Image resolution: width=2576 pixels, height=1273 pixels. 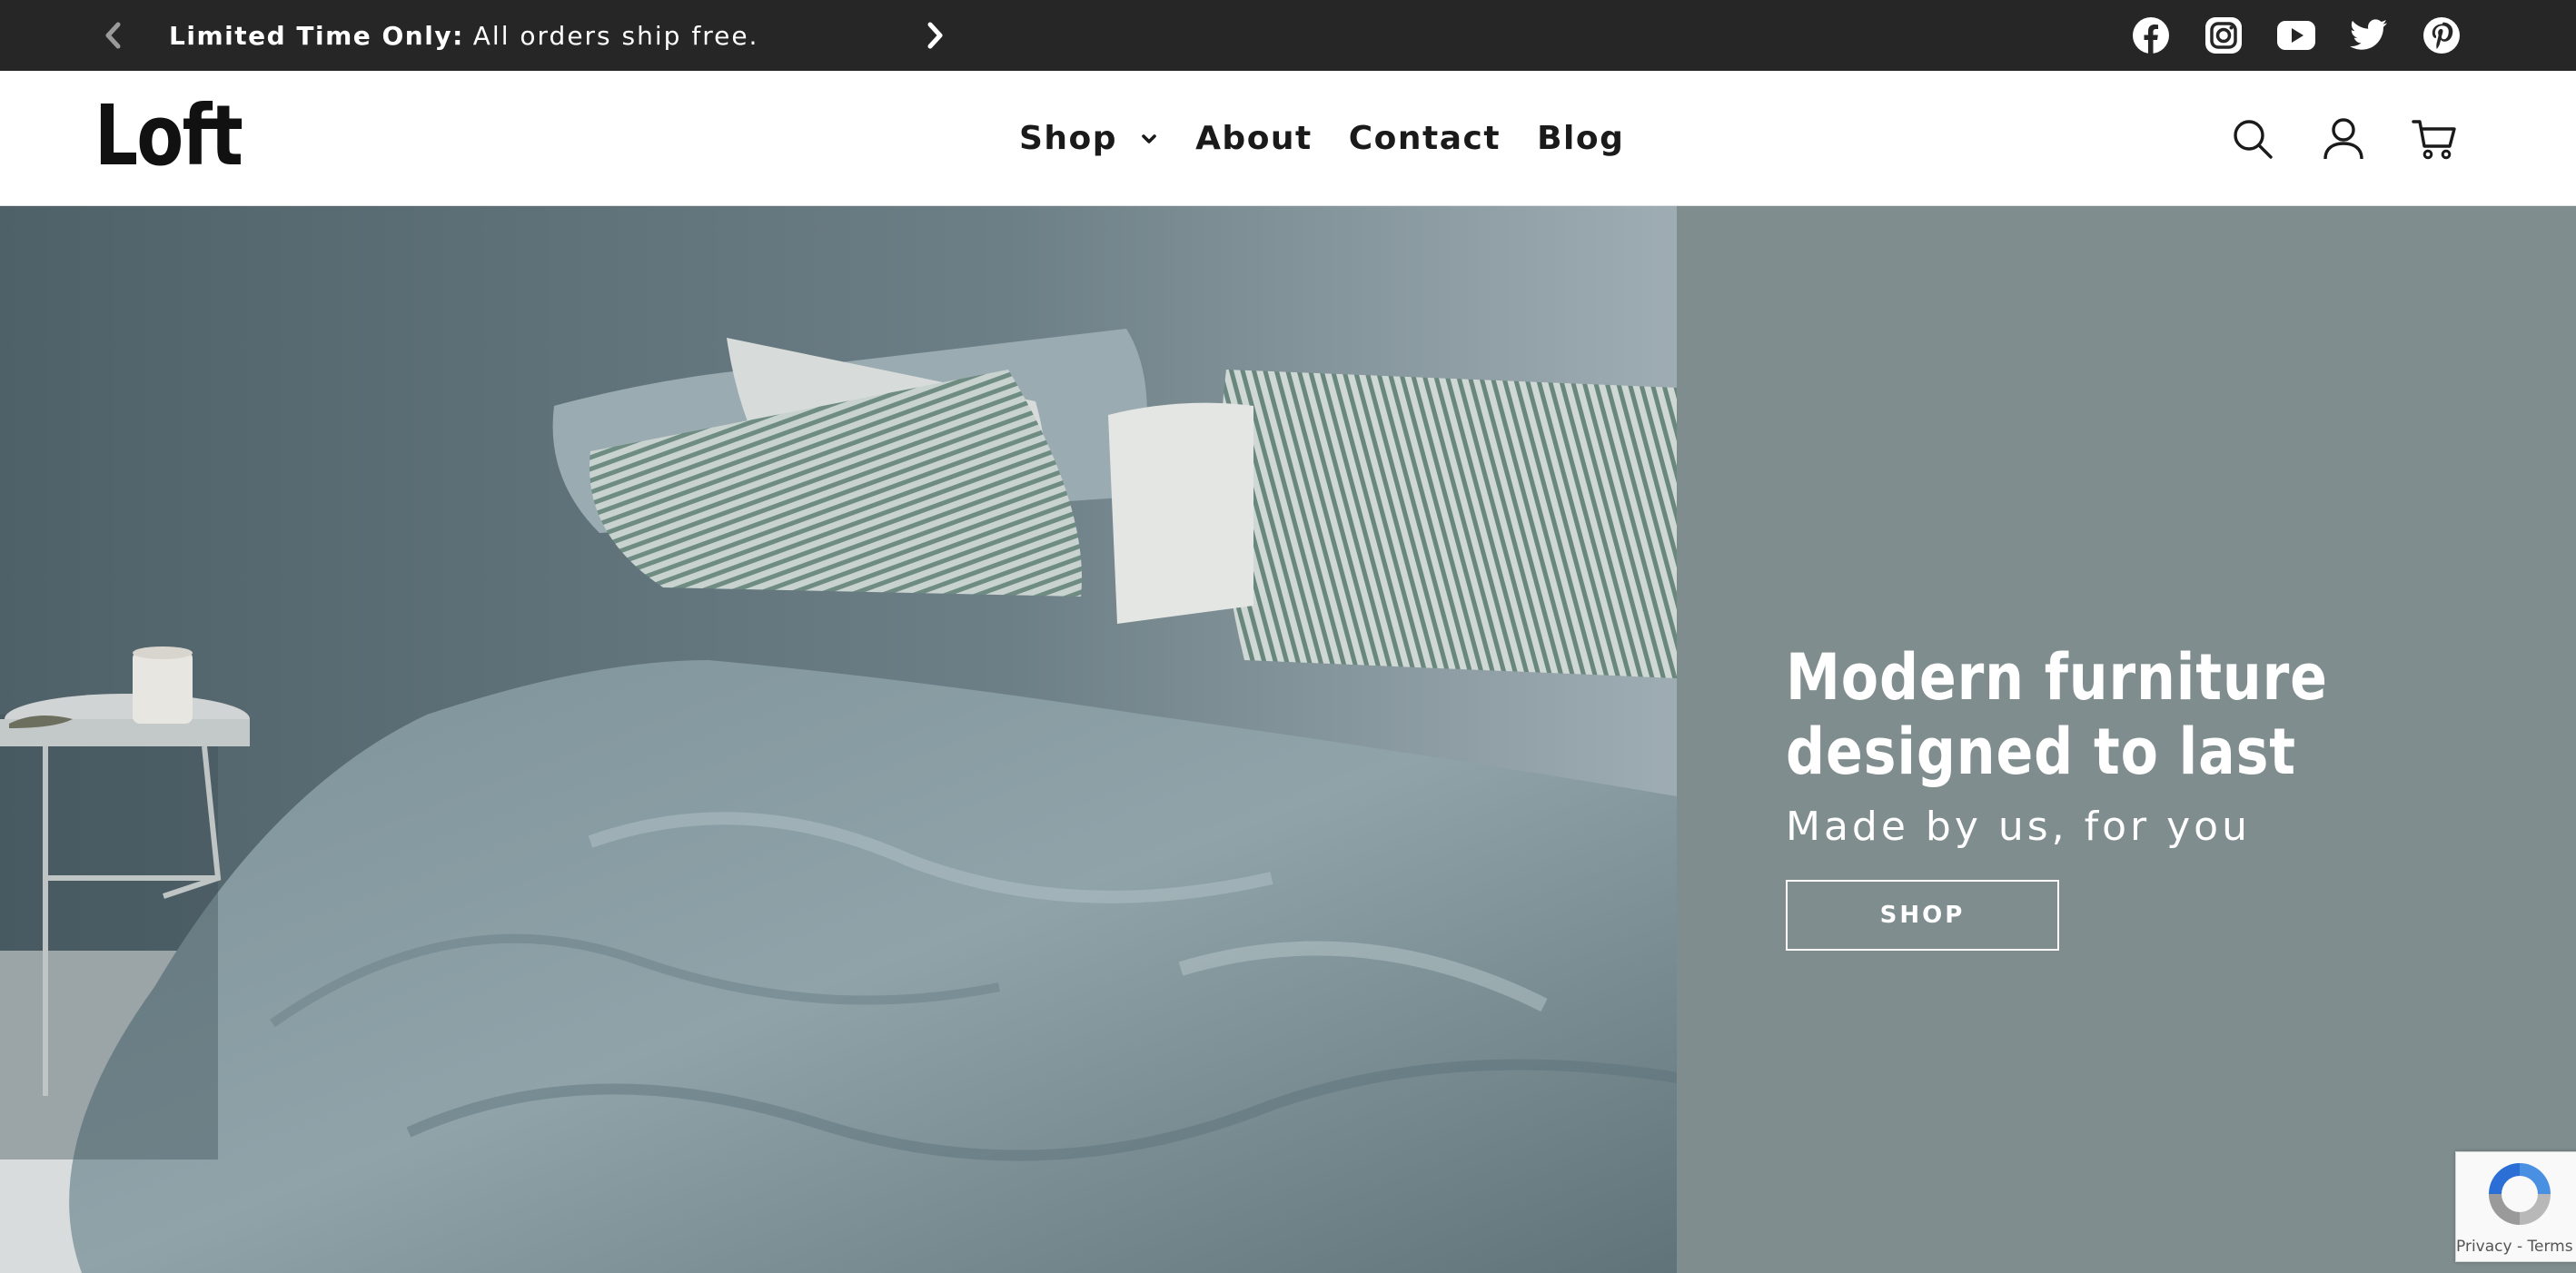 I want to click on twitter-icon, so click(x=2368, y=34).